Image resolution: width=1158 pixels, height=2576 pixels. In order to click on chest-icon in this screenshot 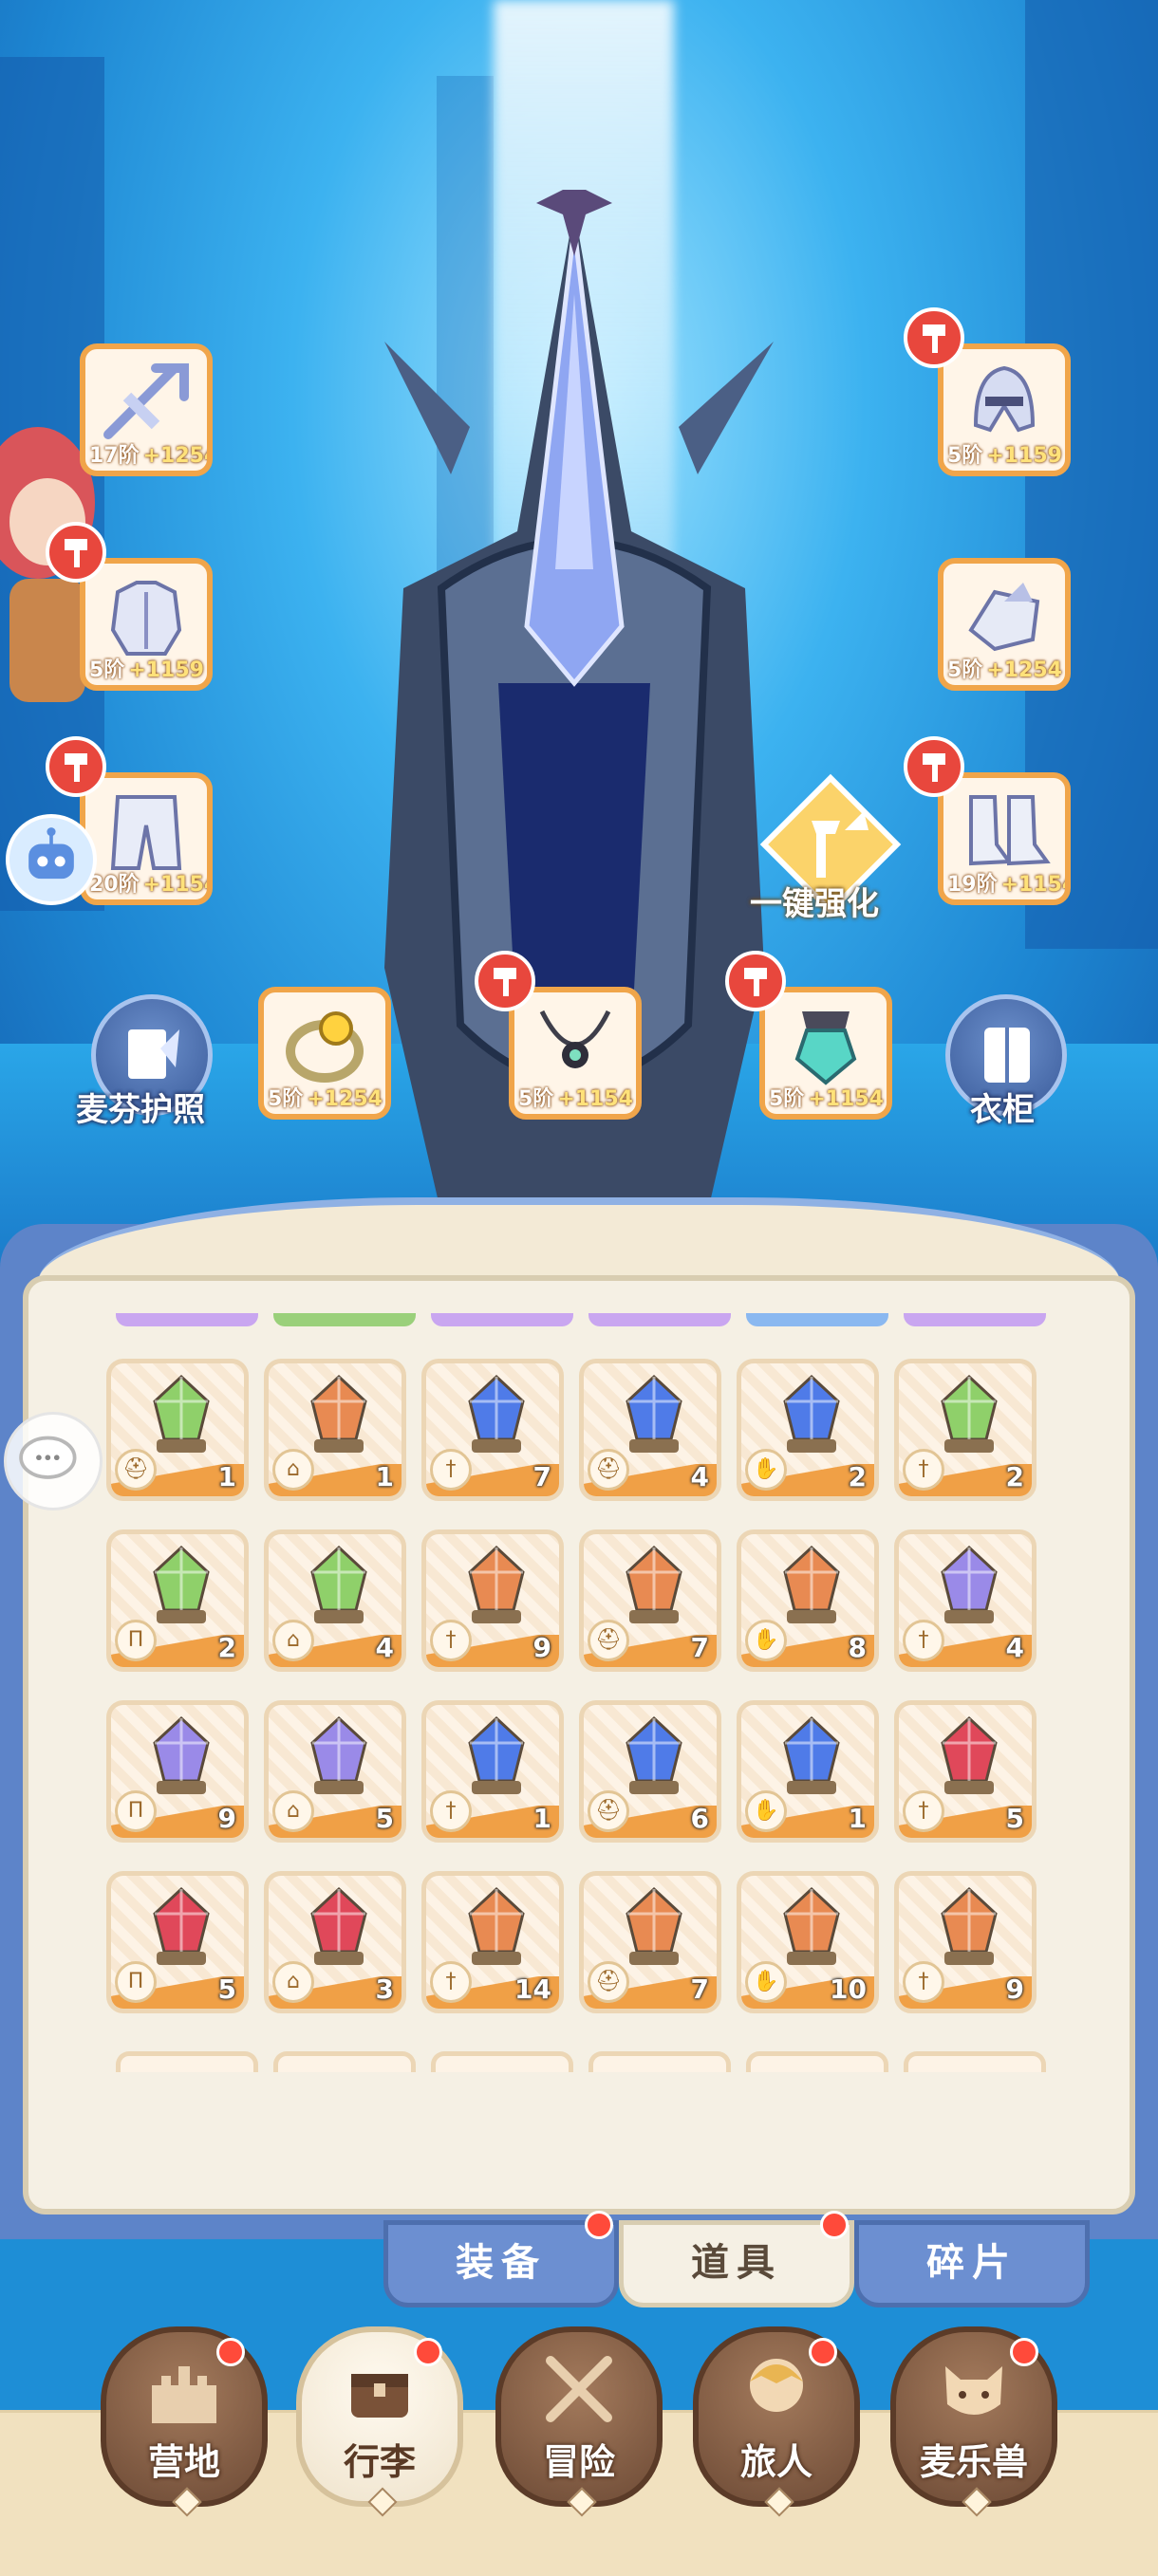, I will do `click(379, 2396)`.